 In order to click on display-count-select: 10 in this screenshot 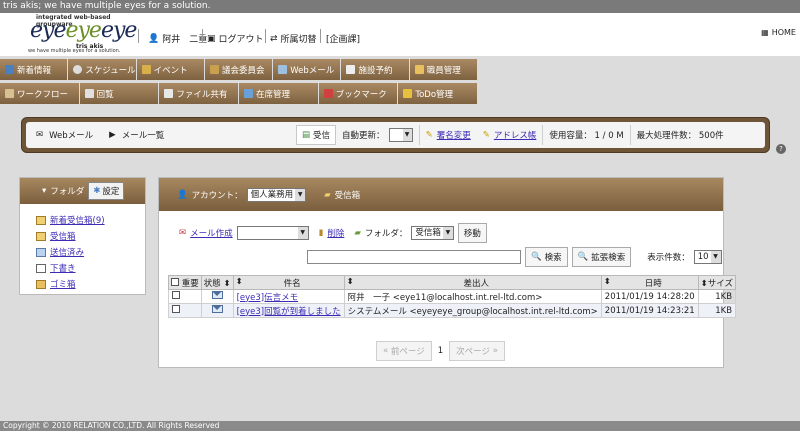, I will do `click(707, 257)`.